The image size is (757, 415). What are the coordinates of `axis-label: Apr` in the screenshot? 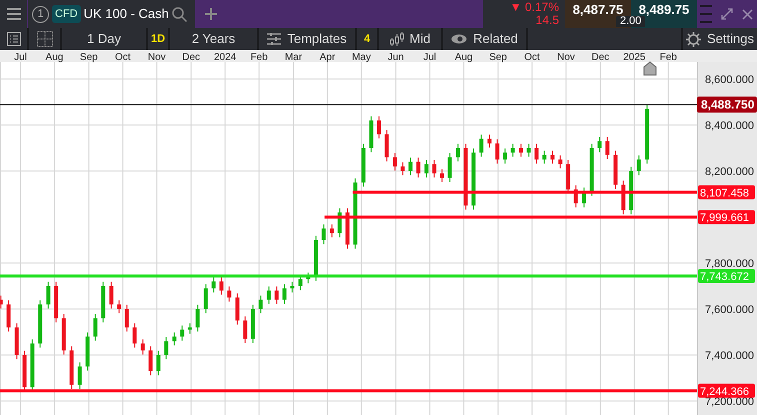 It's located at (328, 57).